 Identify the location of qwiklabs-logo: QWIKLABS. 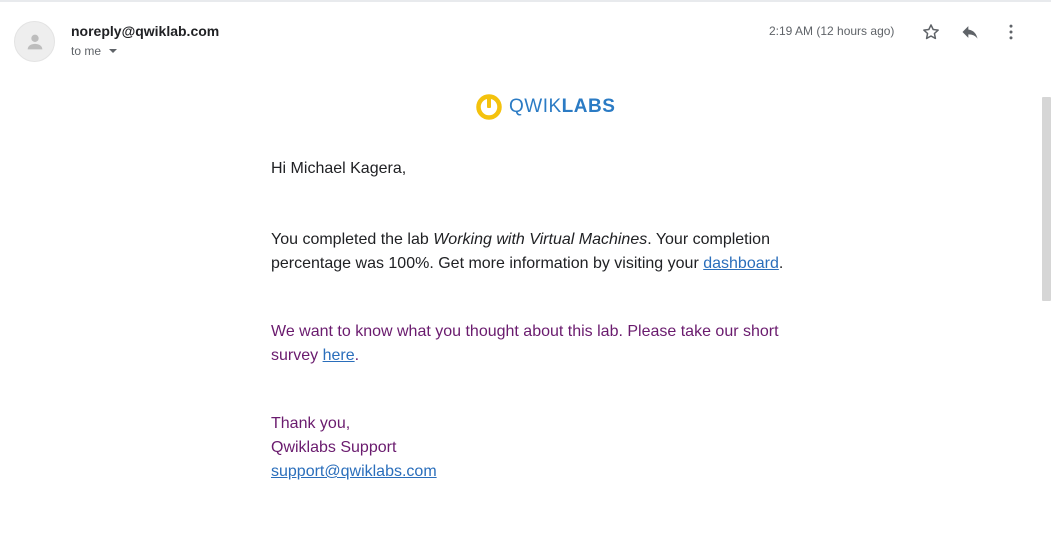
(545, 107).